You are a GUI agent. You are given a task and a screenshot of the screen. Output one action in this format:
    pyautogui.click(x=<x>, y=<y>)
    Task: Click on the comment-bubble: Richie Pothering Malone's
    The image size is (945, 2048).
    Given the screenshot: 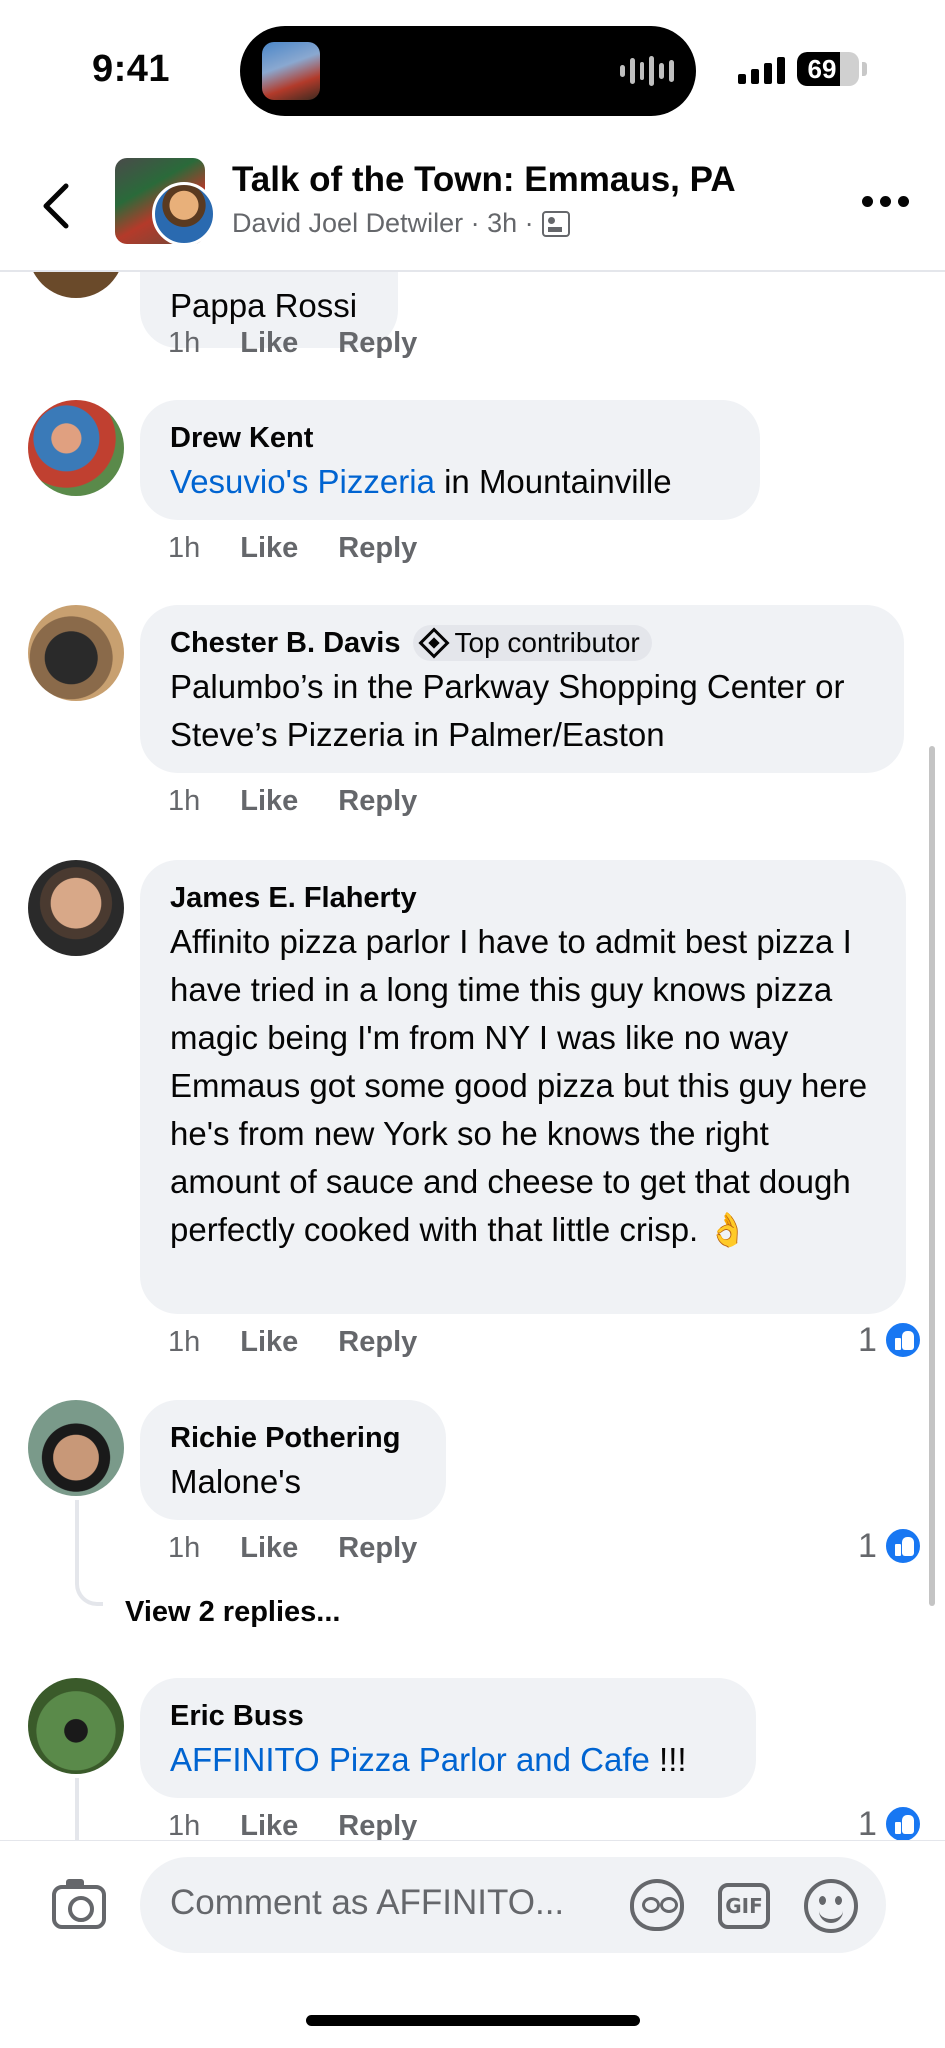 What is the action you would take?
    pyautogui.click(x=293, y=1460)
    